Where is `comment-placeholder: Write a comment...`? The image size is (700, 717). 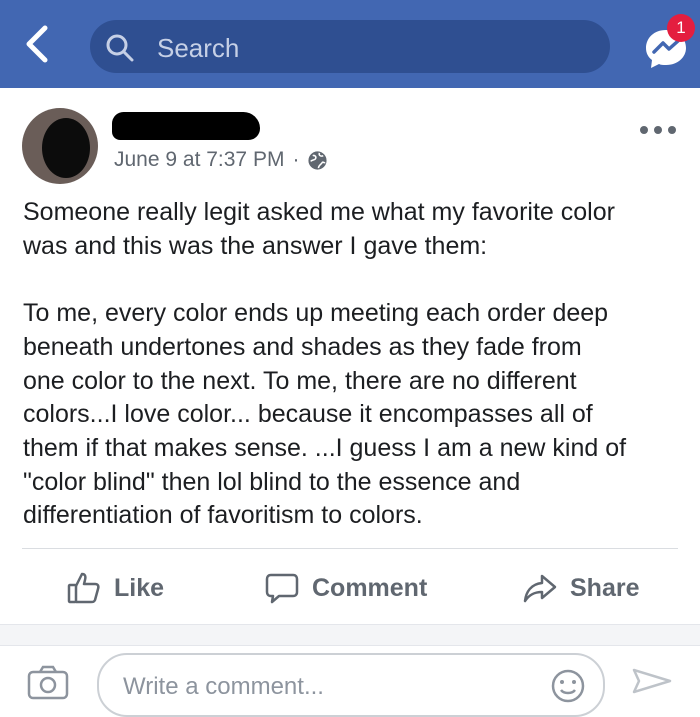
comment-placeholder: Write a comment... is located at coordinates (223, 686).